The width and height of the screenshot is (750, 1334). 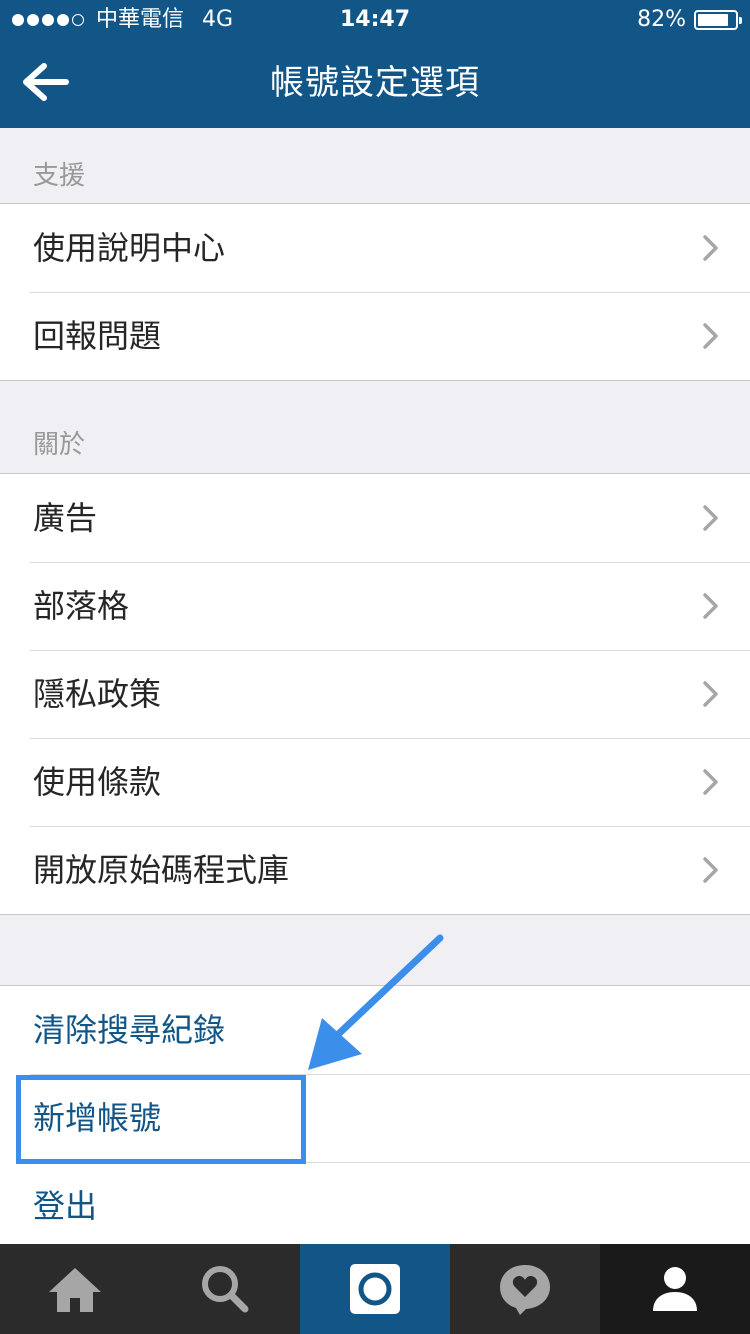 I want to click on row-label: 使用條款, so click(x=97, y=782).